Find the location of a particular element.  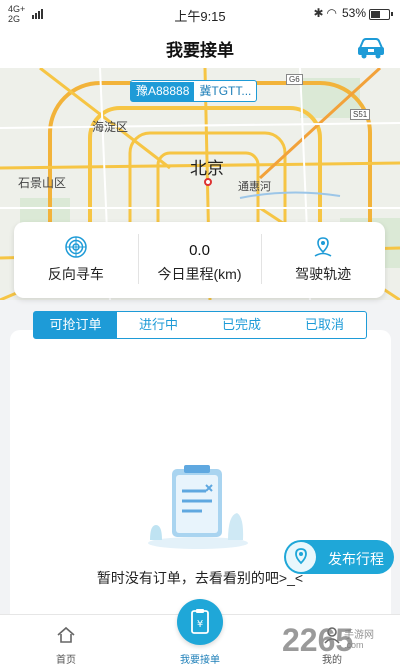

empty-orders-icon is located at coordinates (197, 505).